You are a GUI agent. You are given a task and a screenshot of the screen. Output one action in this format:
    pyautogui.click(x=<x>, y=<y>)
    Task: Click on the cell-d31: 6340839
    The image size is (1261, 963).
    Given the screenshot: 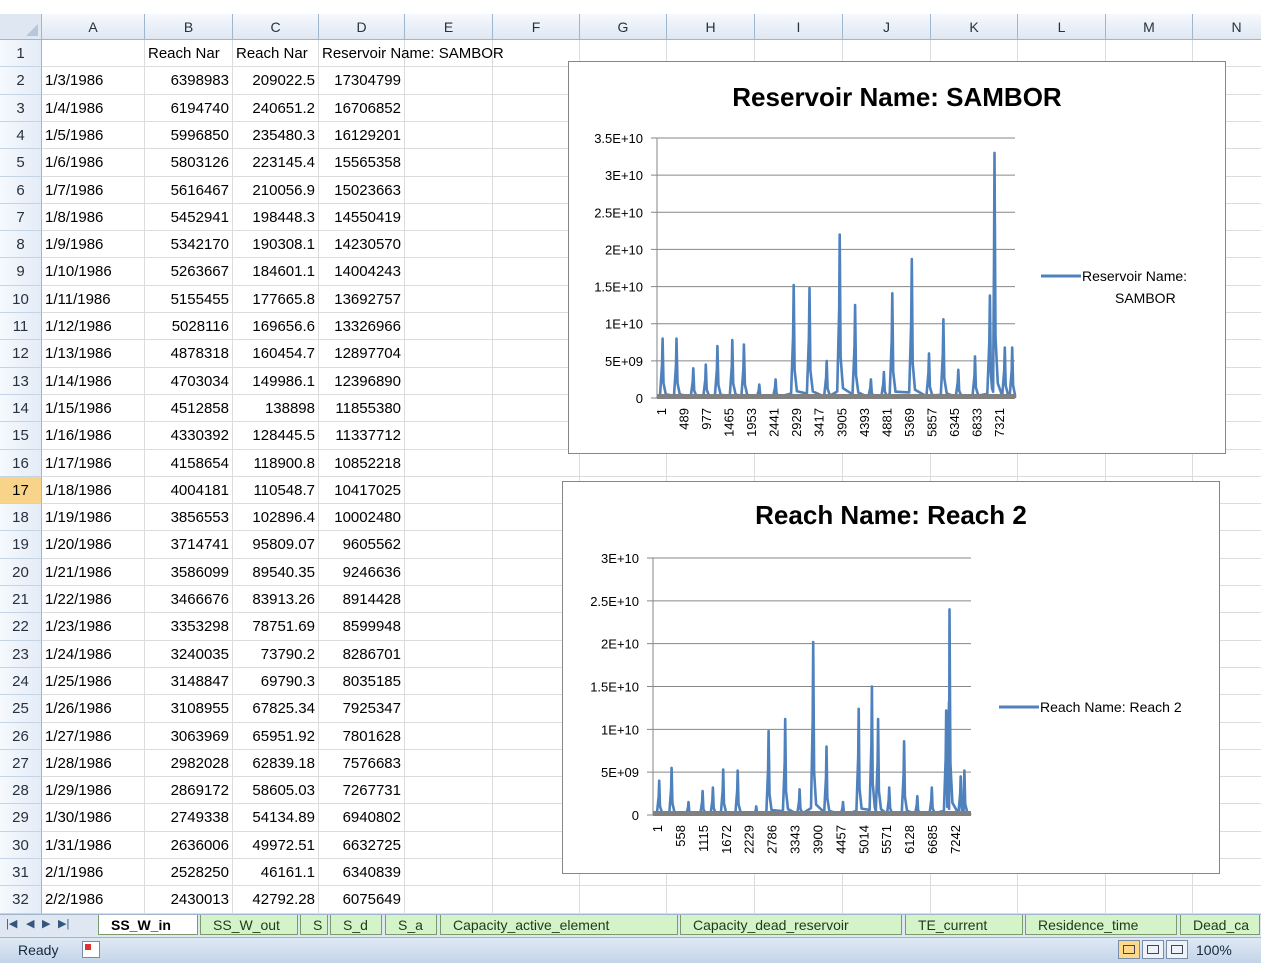 What is the action you would take?
    pyautogui.click(x=362, y=872)
    